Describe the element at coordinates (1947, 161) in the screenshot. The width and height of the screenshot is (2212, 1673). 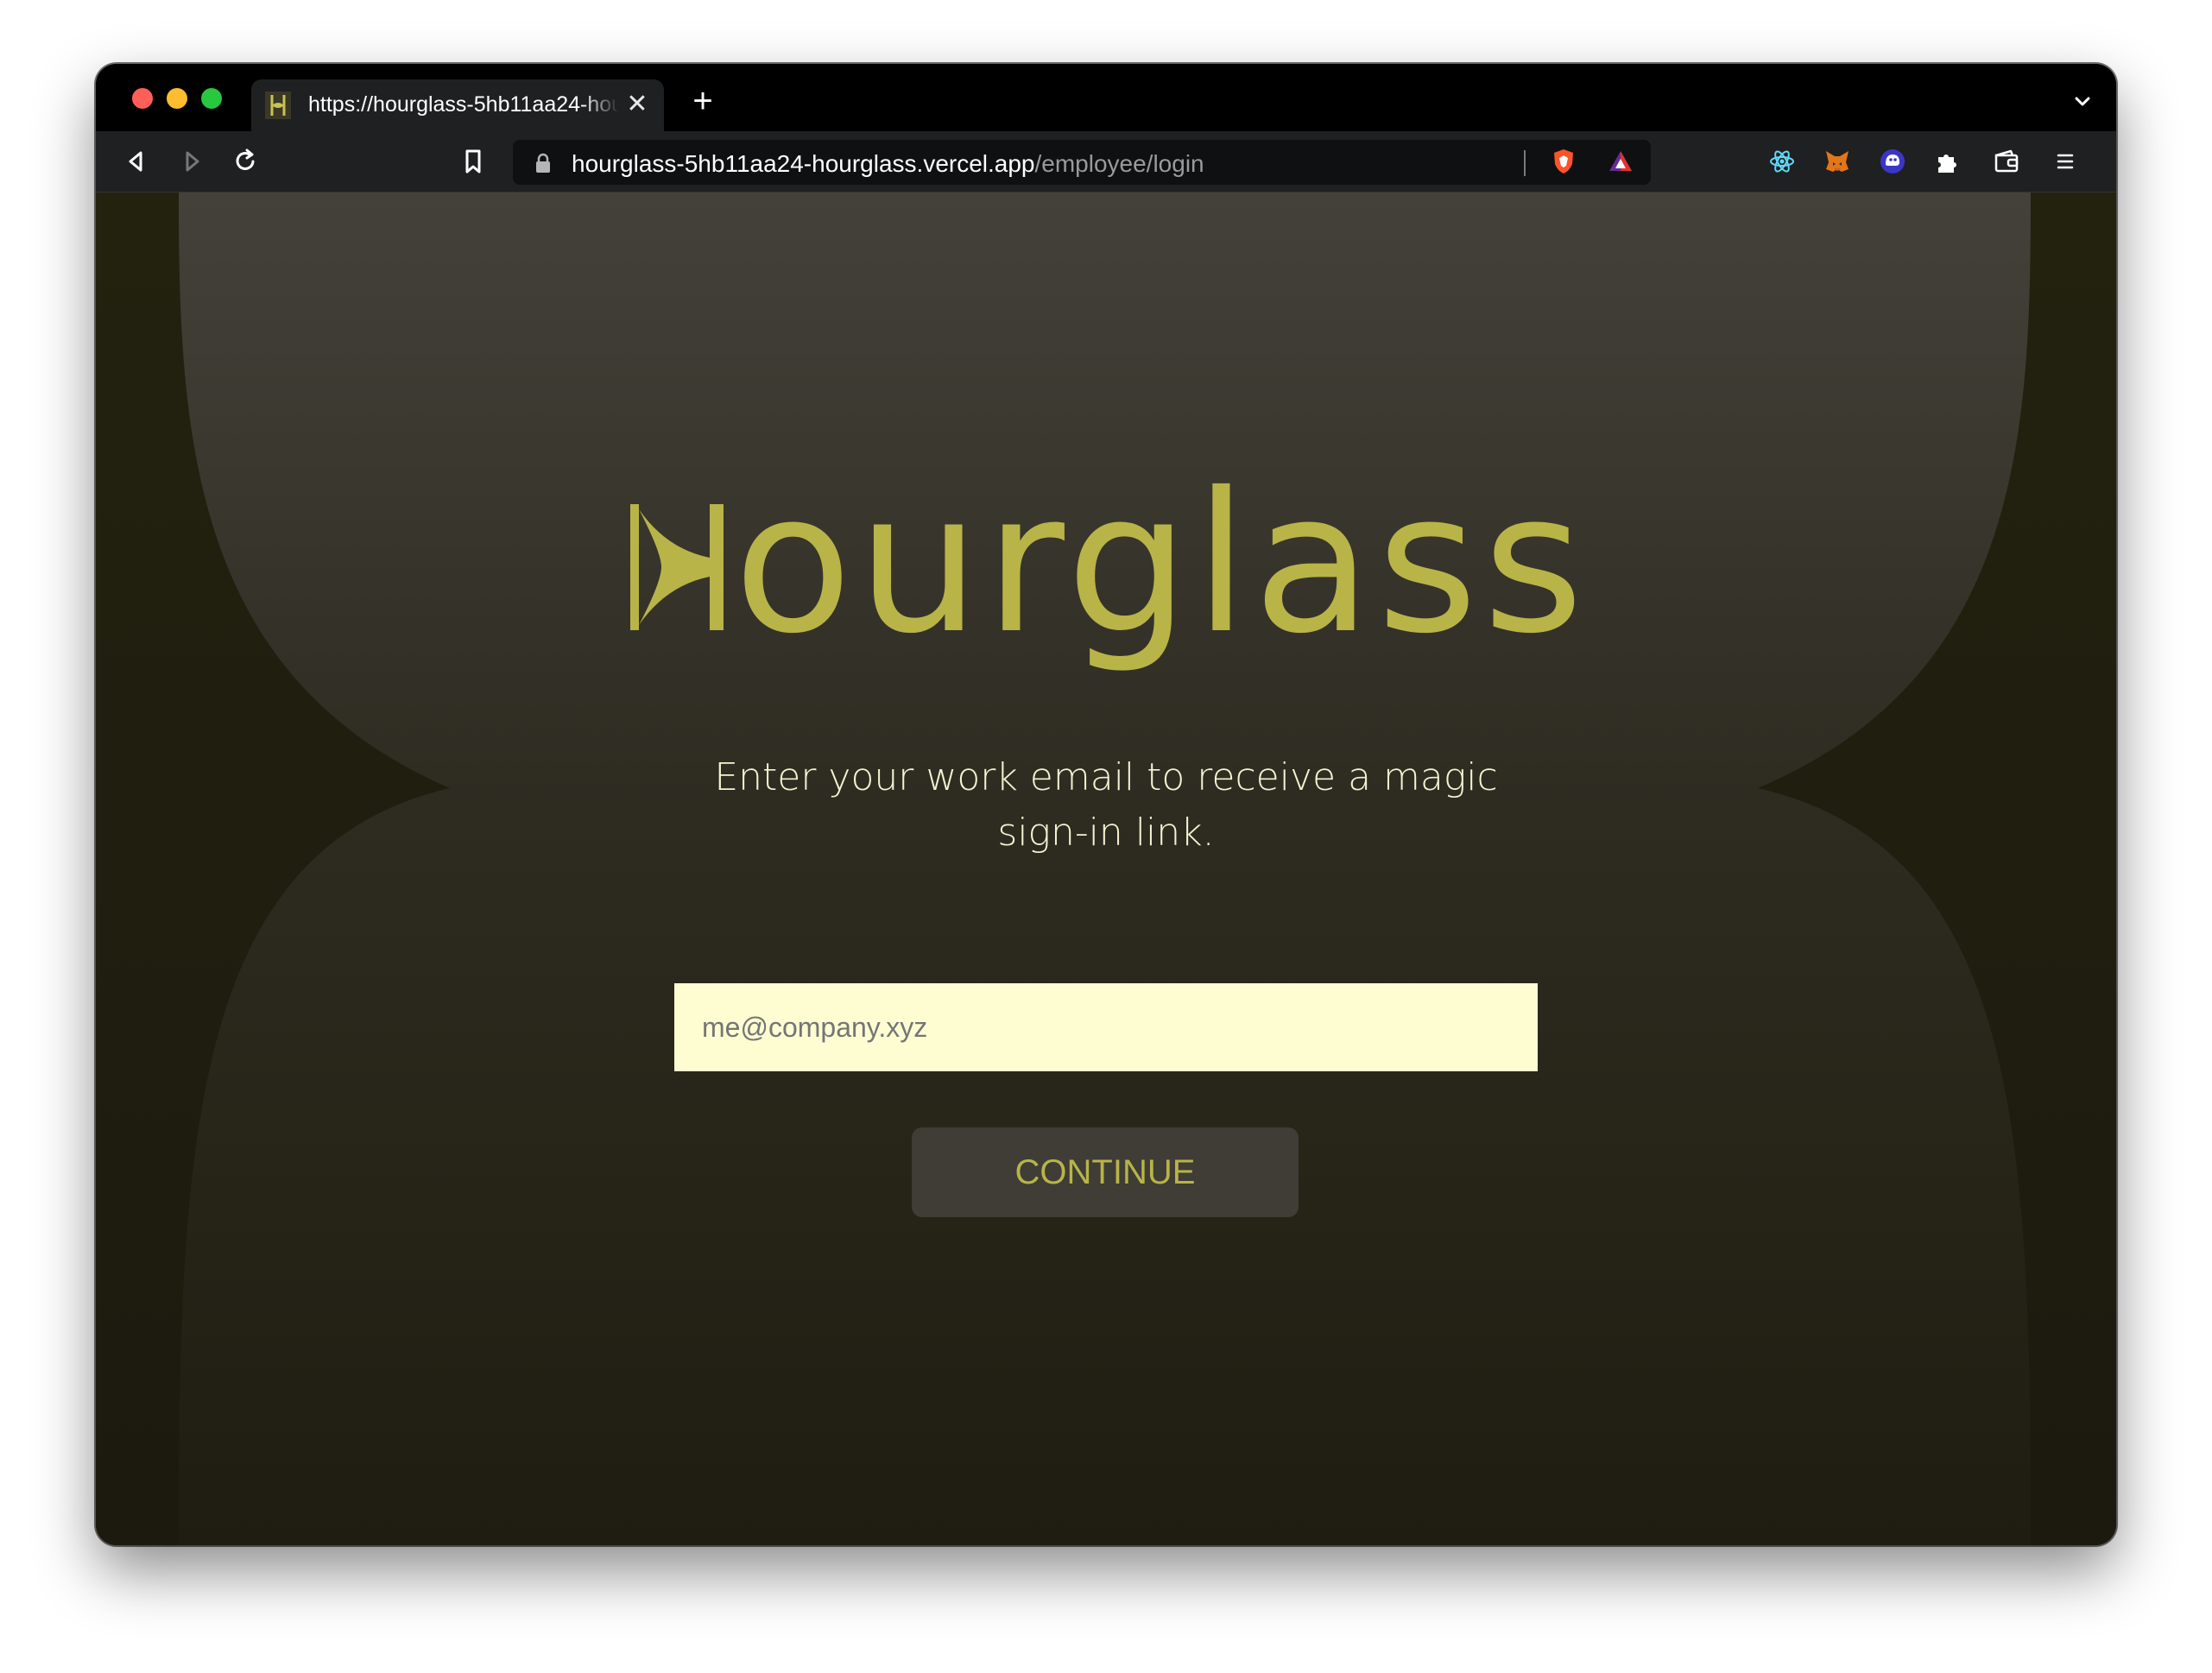
I see `extensions-puzzle-icon` at that location.